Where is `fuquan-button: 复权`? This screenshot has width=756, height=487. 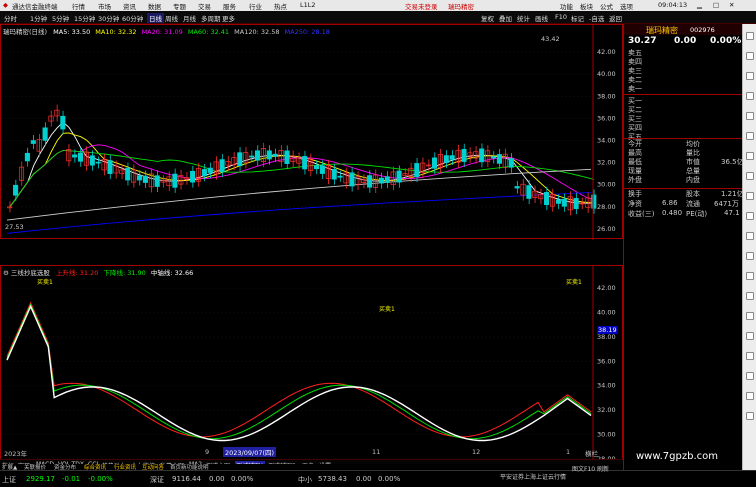
fuquan-button: 复权 is located at coordinates (487, 18).